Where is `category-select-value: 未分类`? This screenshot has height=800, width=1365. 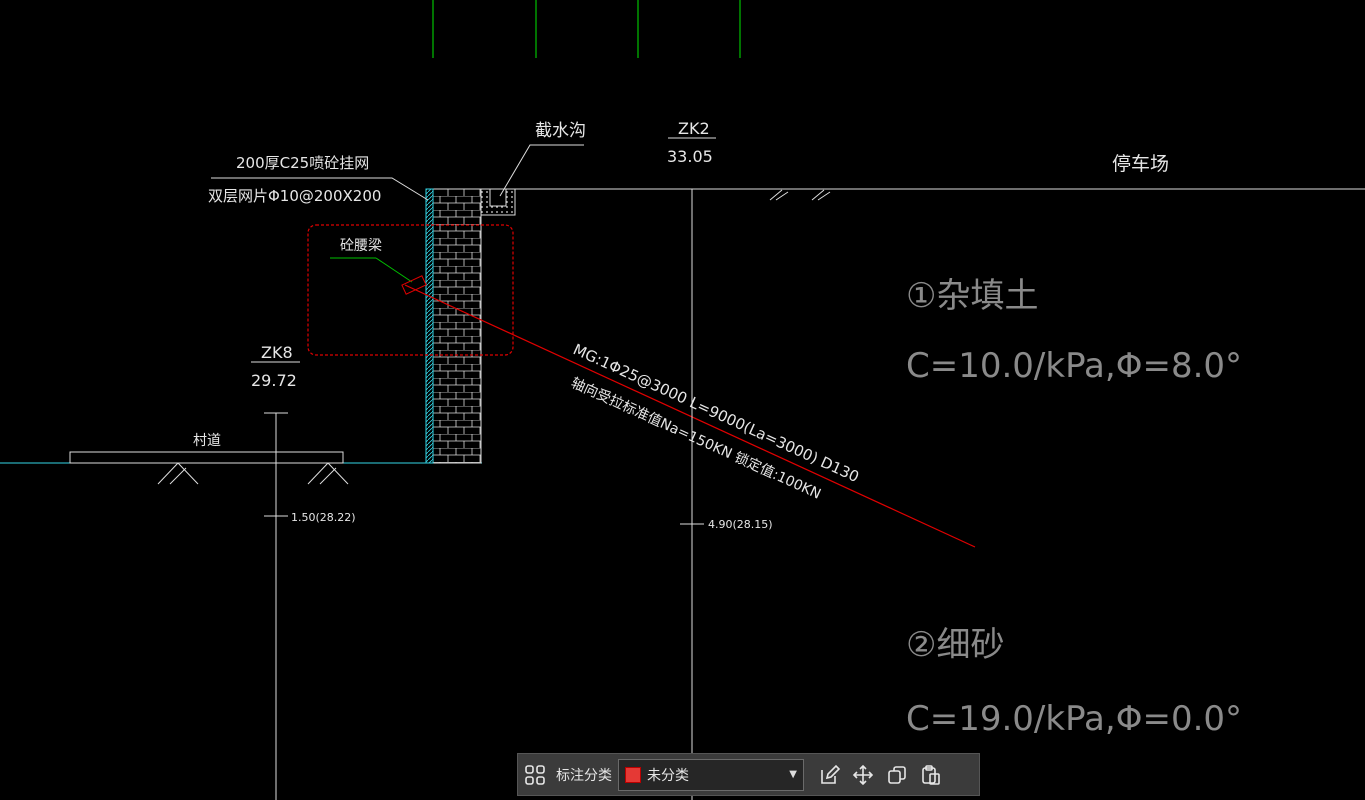
category-select-value: 未分类 is located at coordinates (668, 775).